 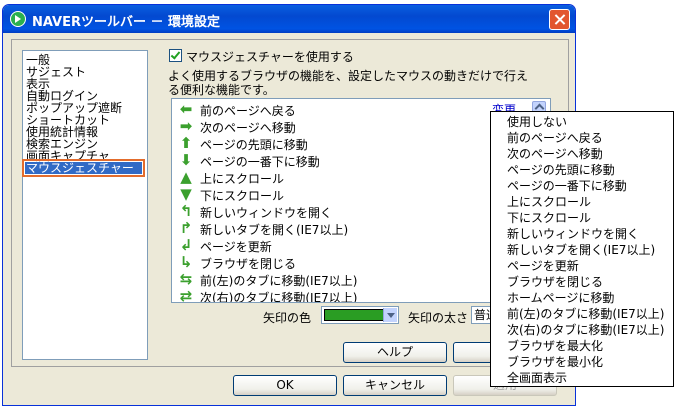 I want to click on arrow-up-icon: ⬆, so click(x=186, y=143).